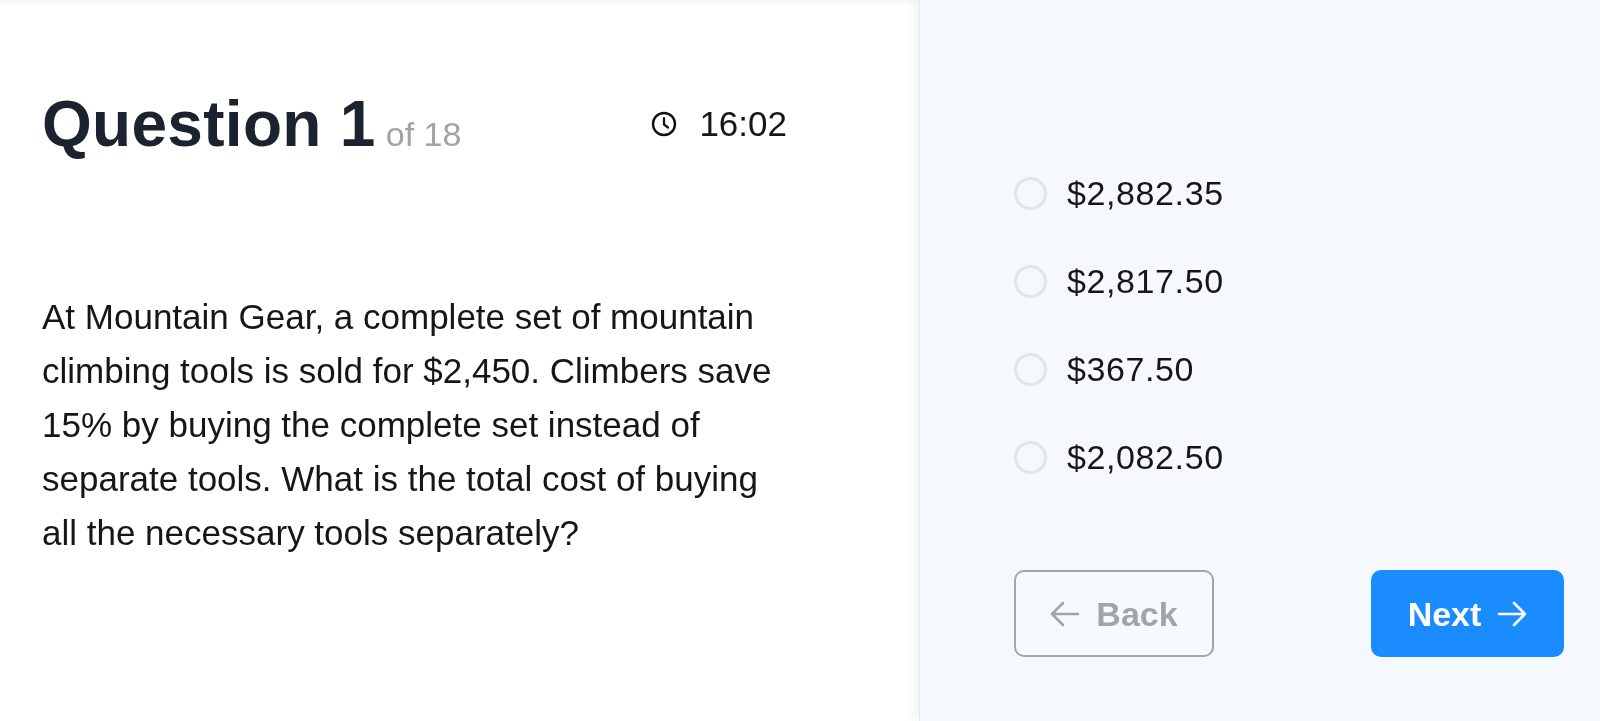 The height and width of the screenshot is (721, 1600). What do you see at coordinates (423, 134) in the screenshot?
I see `question-counter: of 18` at bounding box center [423, 134].